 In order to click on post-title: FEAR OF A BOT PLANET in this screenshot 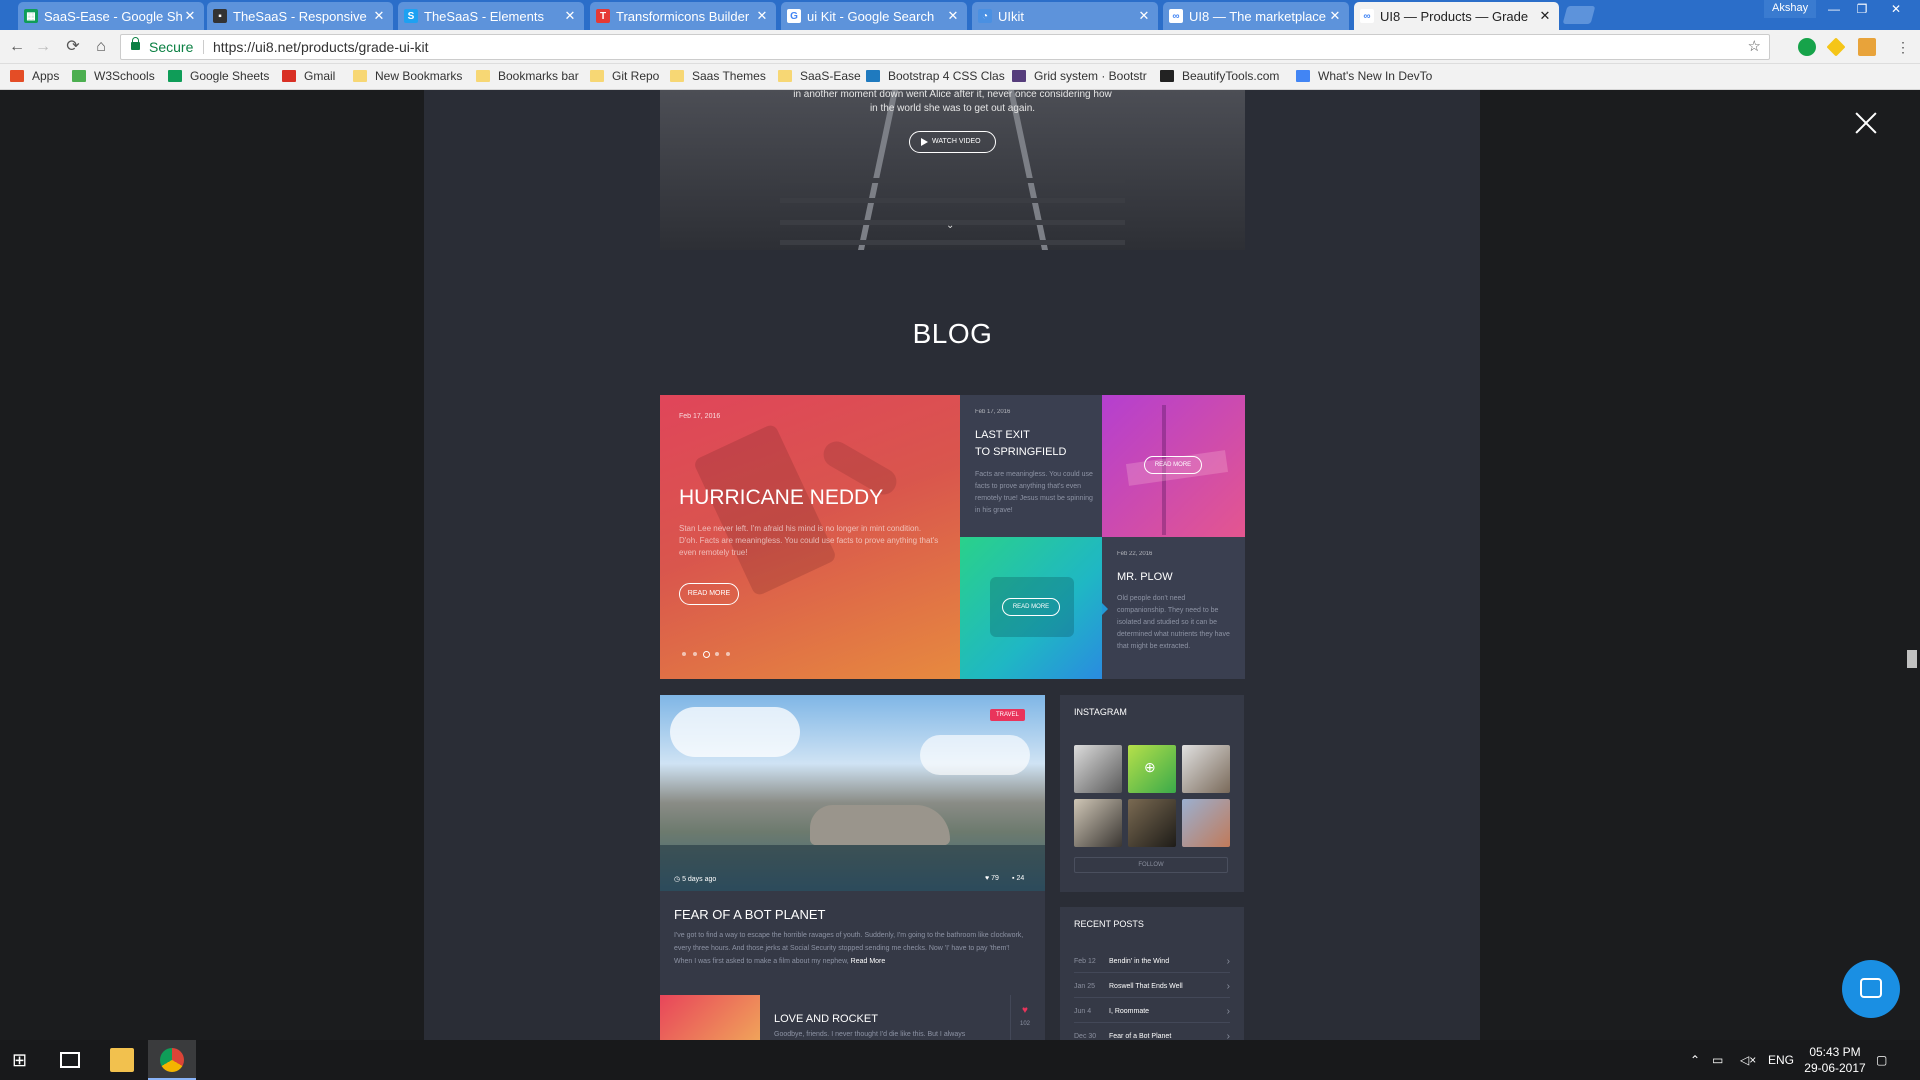, I will do `click(749, 914)`.